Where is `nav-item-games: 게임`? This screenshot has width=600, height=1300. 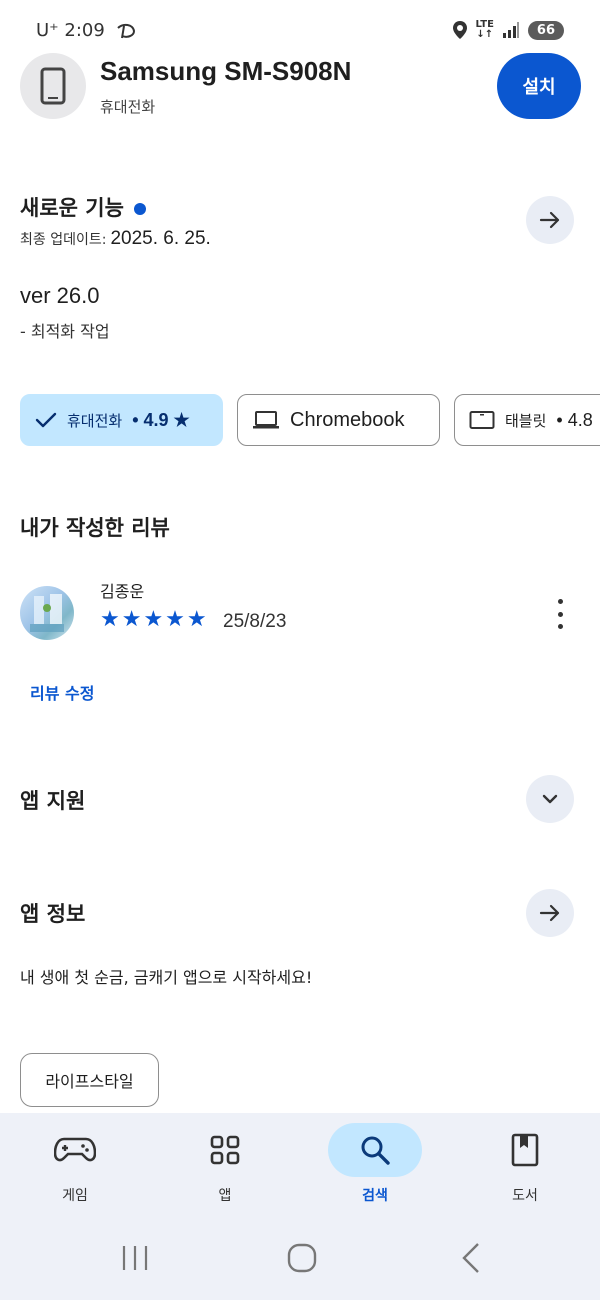 nav-item-games: 게임 is located at coordinates (75, 1164).